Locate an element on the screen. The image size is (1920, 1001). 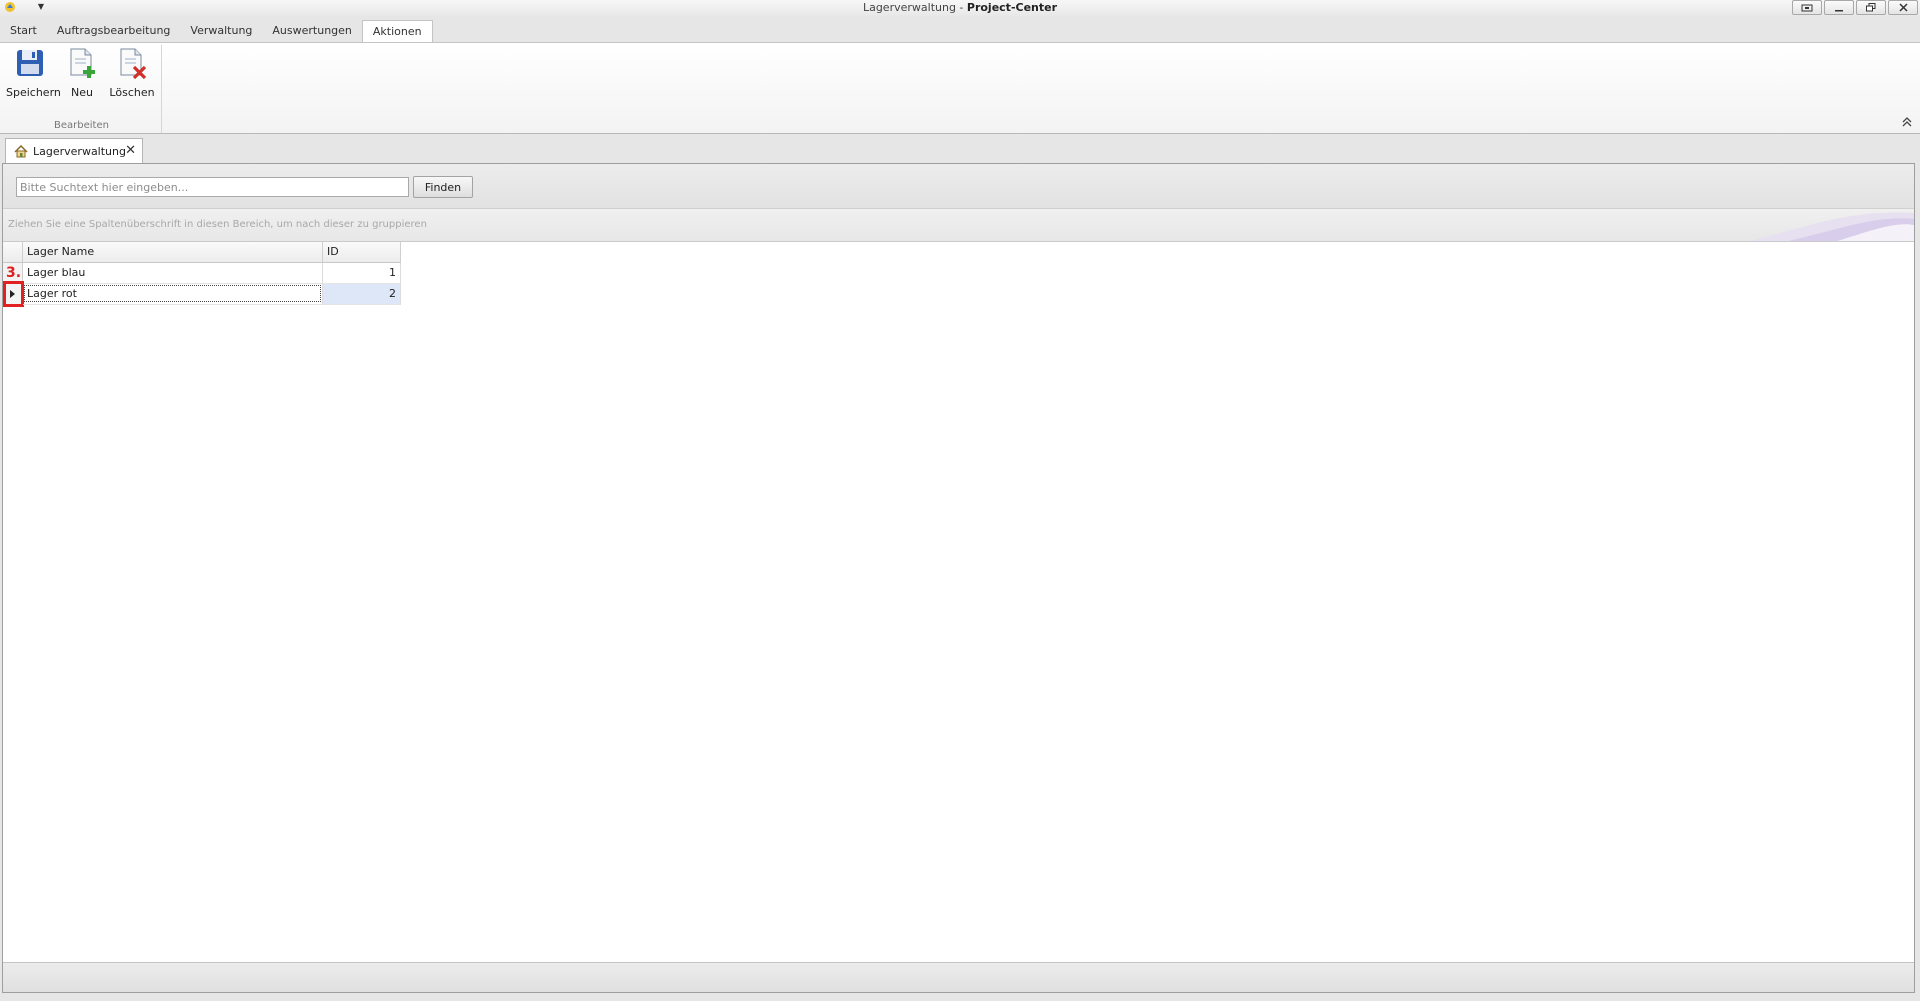
annotation-highlight-box is located at coordinates (13, 294).